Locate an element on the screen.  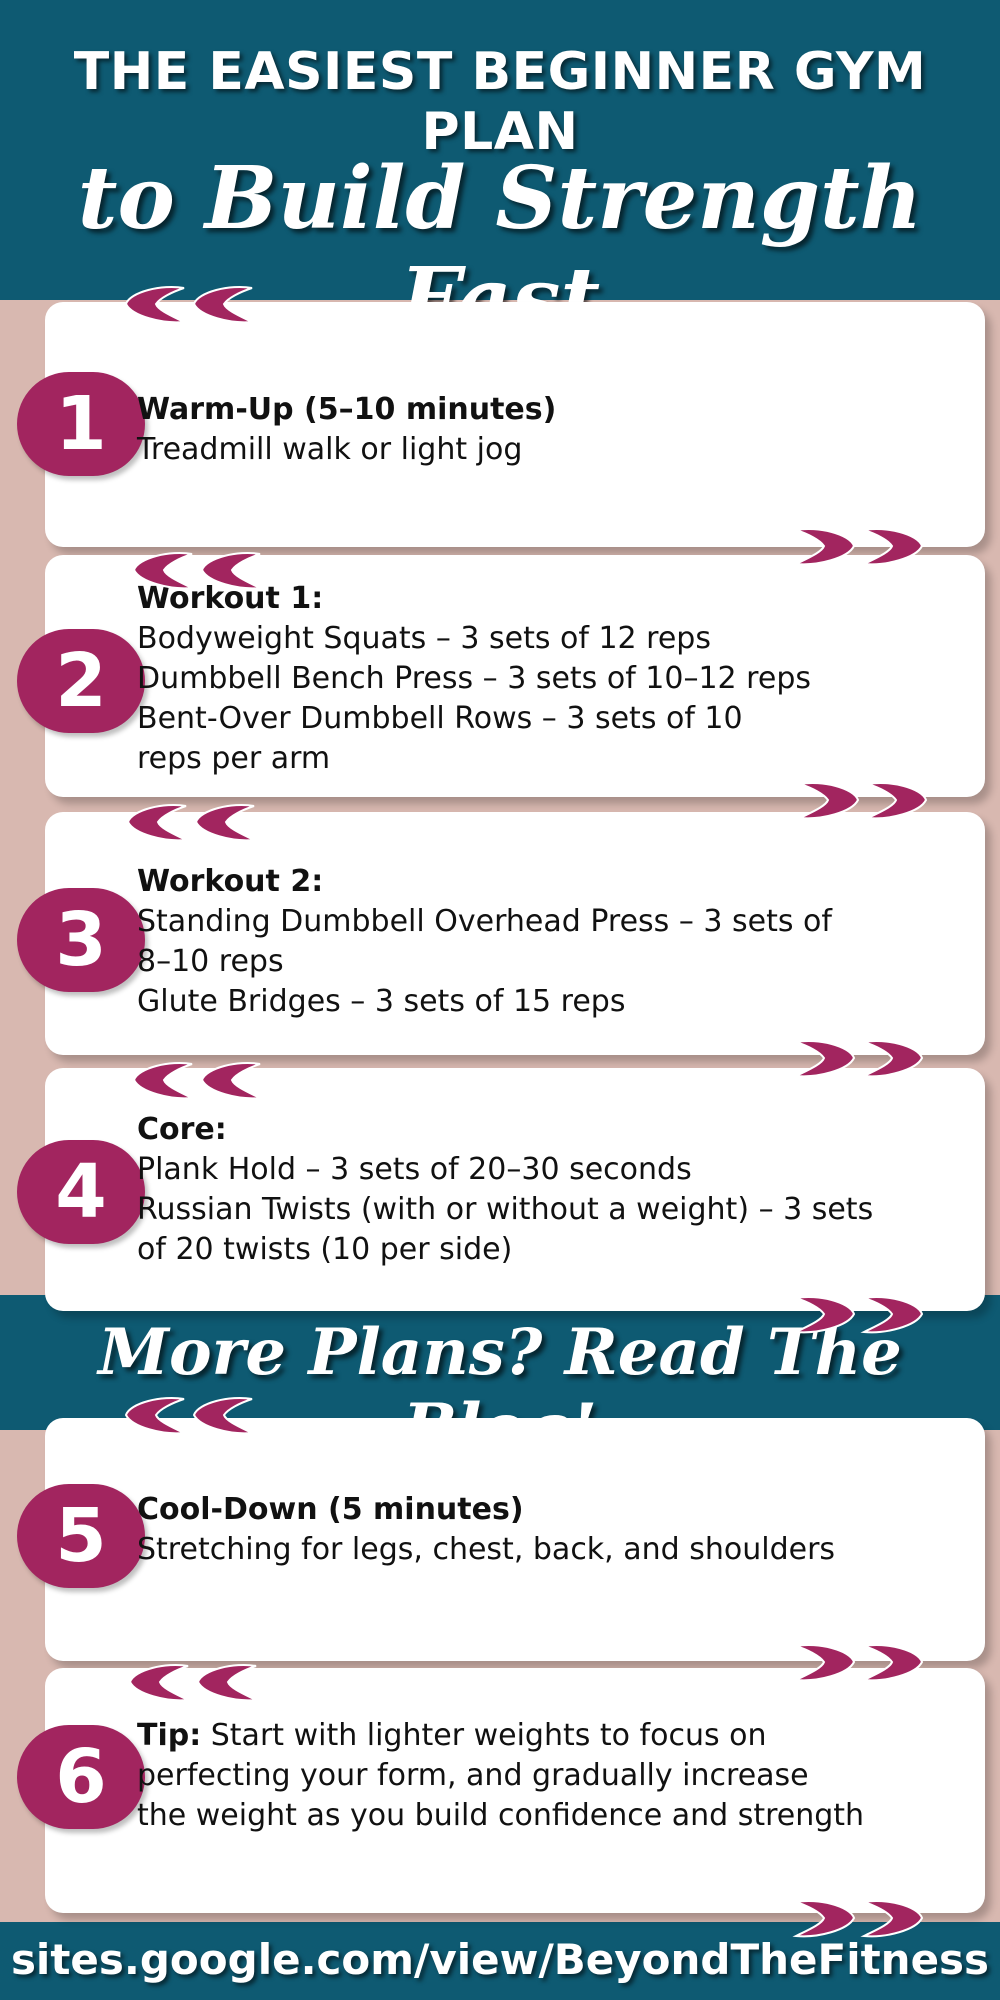
step-number: 3 is located at coordinates (81, 940).